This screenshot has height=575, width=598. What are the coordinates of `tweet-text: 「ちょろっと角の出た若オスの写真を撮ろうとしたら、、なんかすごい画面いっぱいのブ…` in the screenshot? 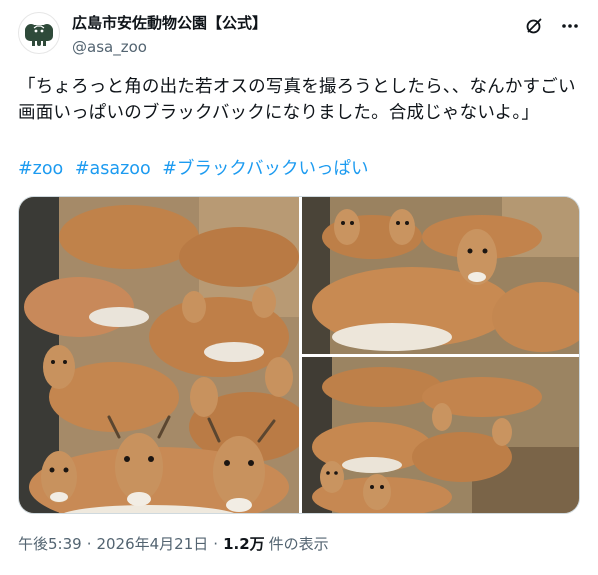 It's located at (297, 100).